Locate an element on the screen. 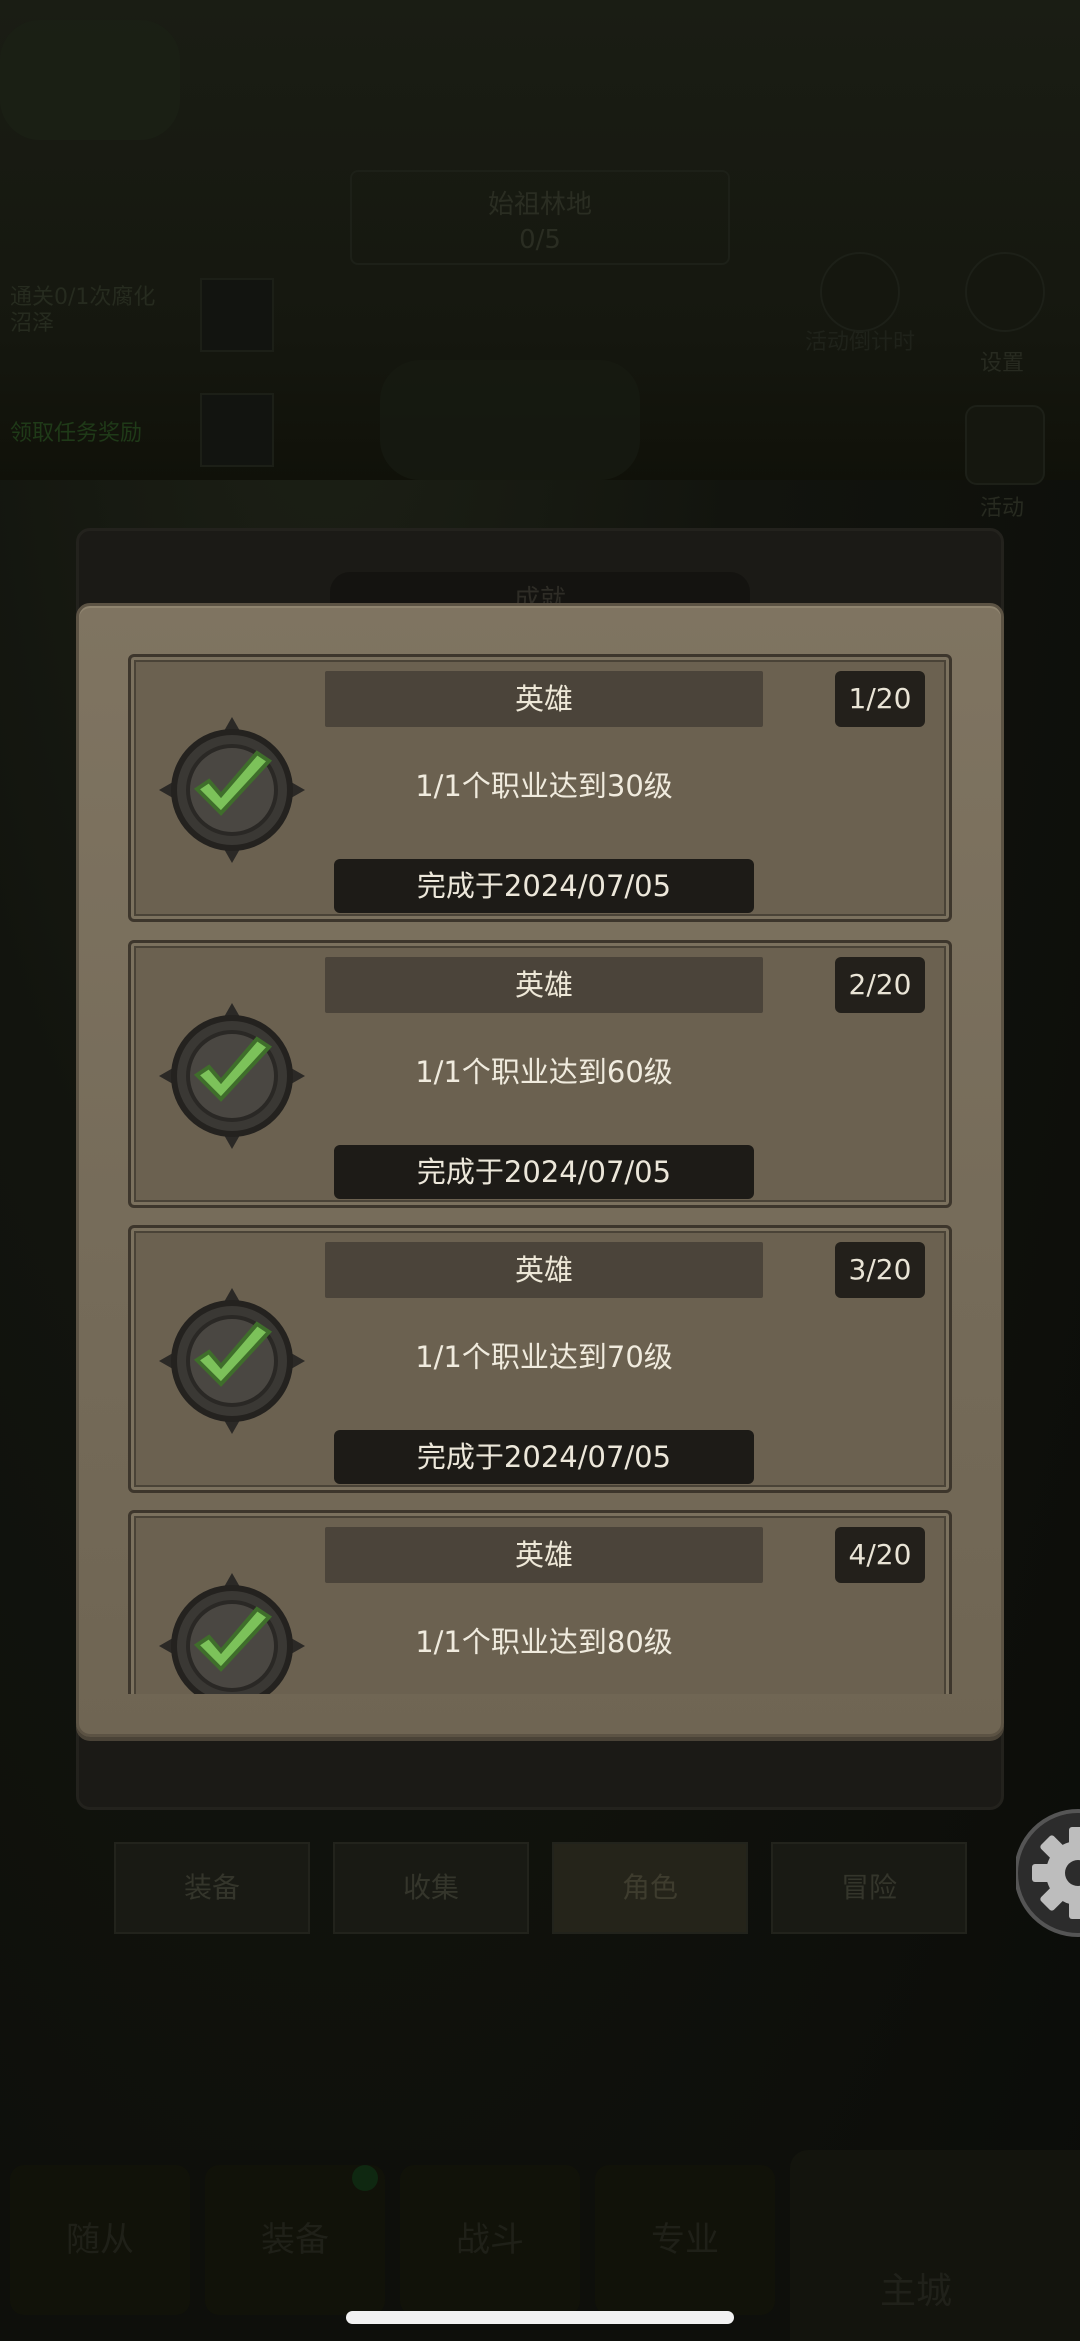  gear-icon is located at coordinates (1047, 1873).